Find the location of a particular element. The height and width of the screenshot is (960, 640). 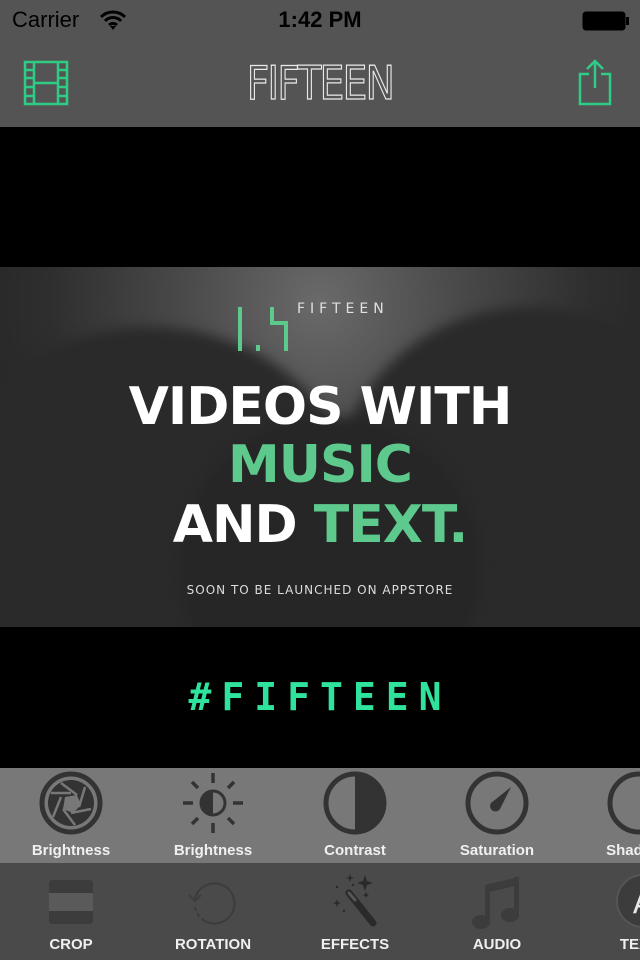

tool-label: TEXT is located at coordinates (629, 944).